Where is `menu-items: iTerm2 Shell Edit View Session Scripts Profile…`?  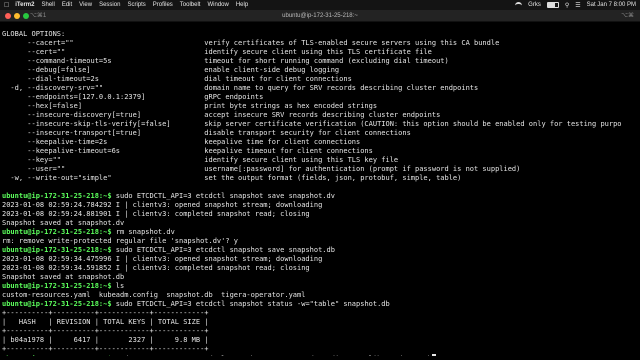 menu-items: iTerm2 Shell Edit View Session Scripts Profile… is located at coordinates (135, 5).